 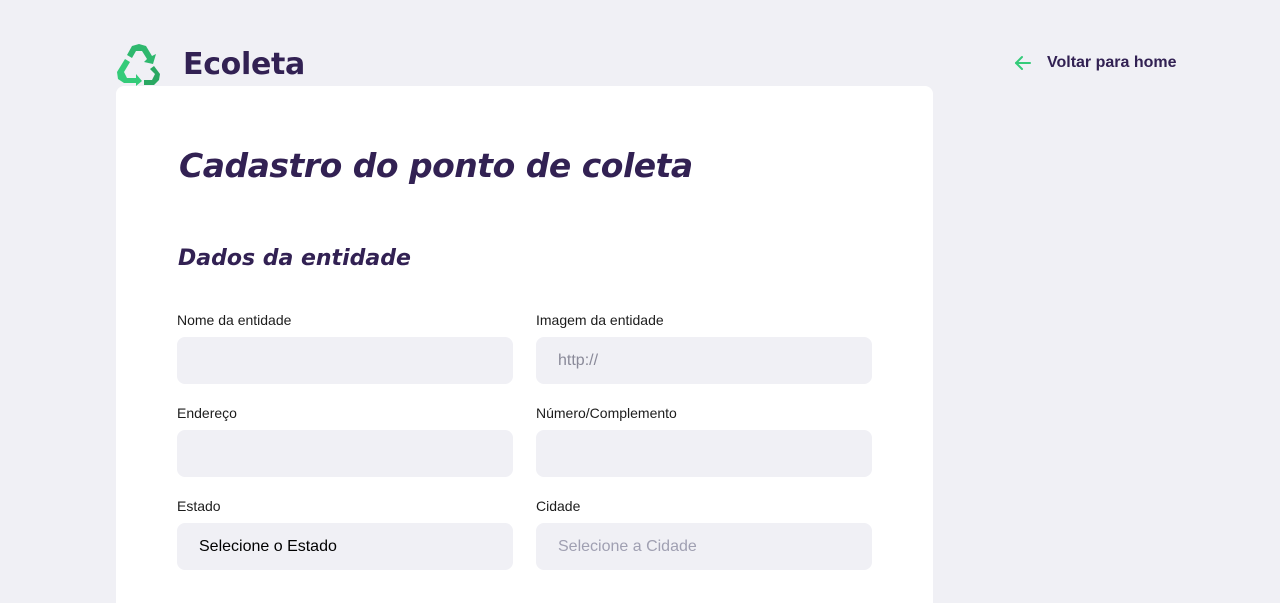 I want to click on recycle-icon, so click(x=138, y=65).